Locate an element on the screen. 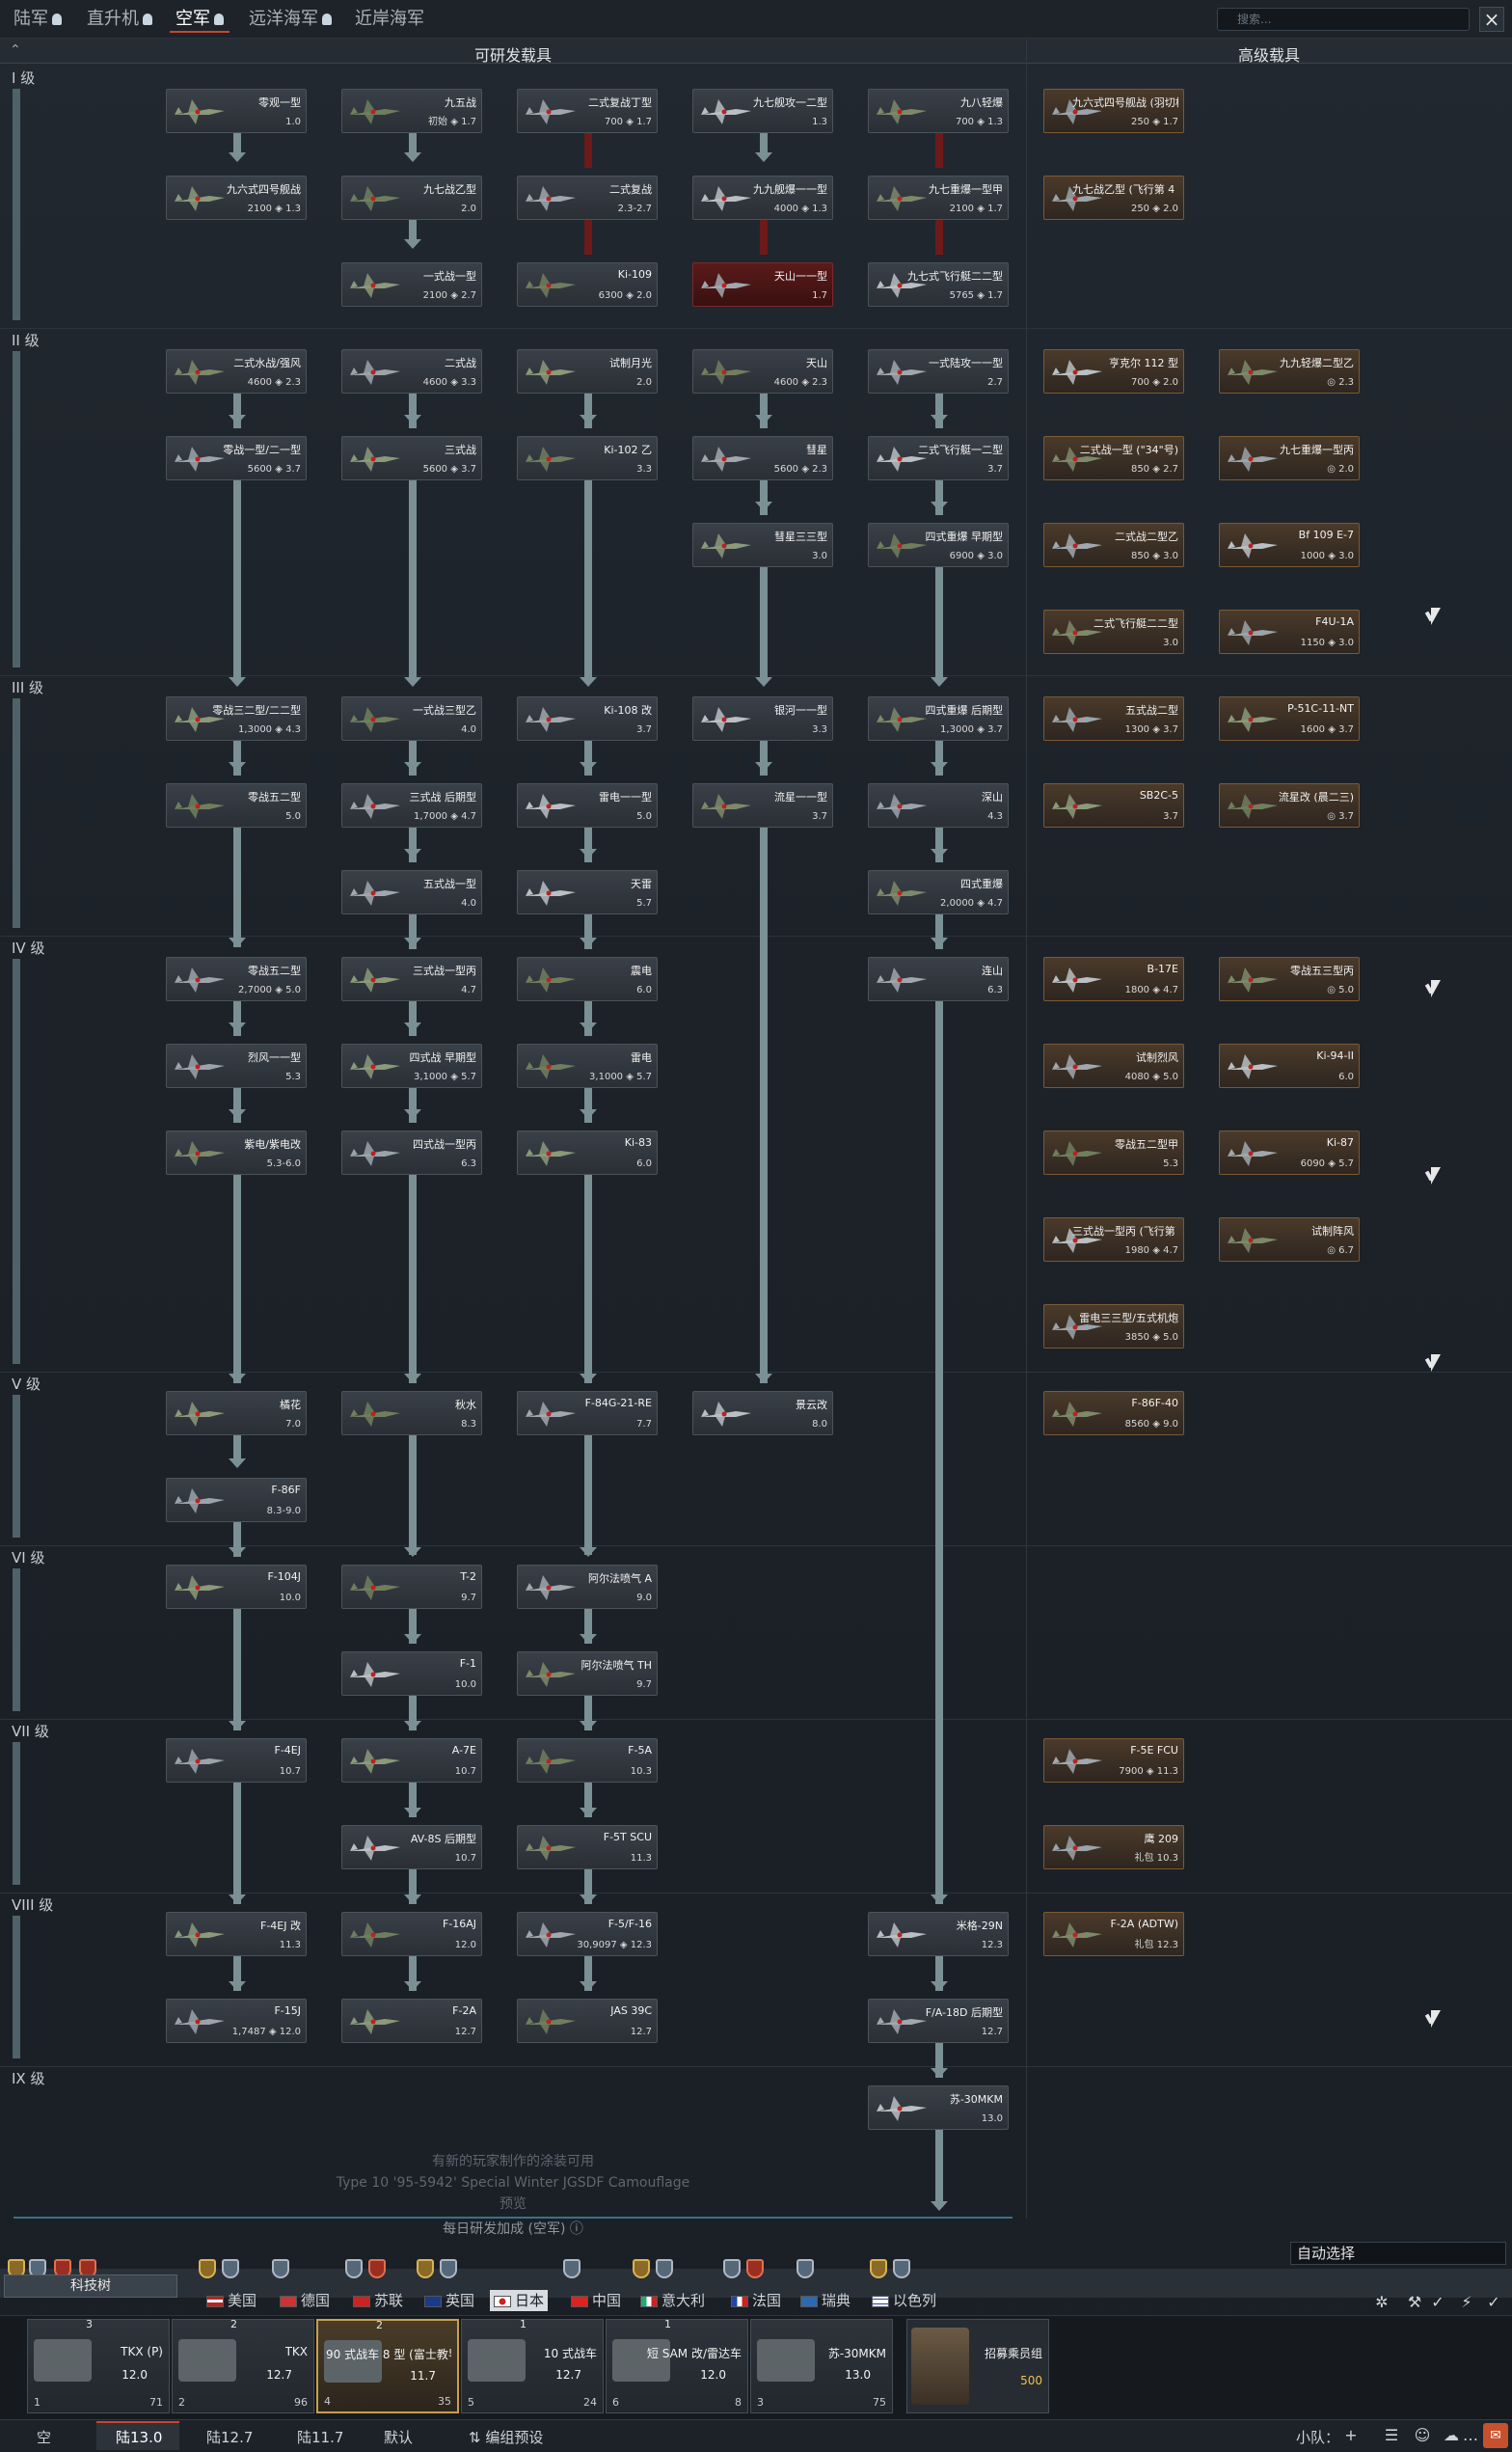 This screenshot has width=1512, height=2452. vehicle-card: 烈风一一型 5.3 is located at coordinates (236, 1066).